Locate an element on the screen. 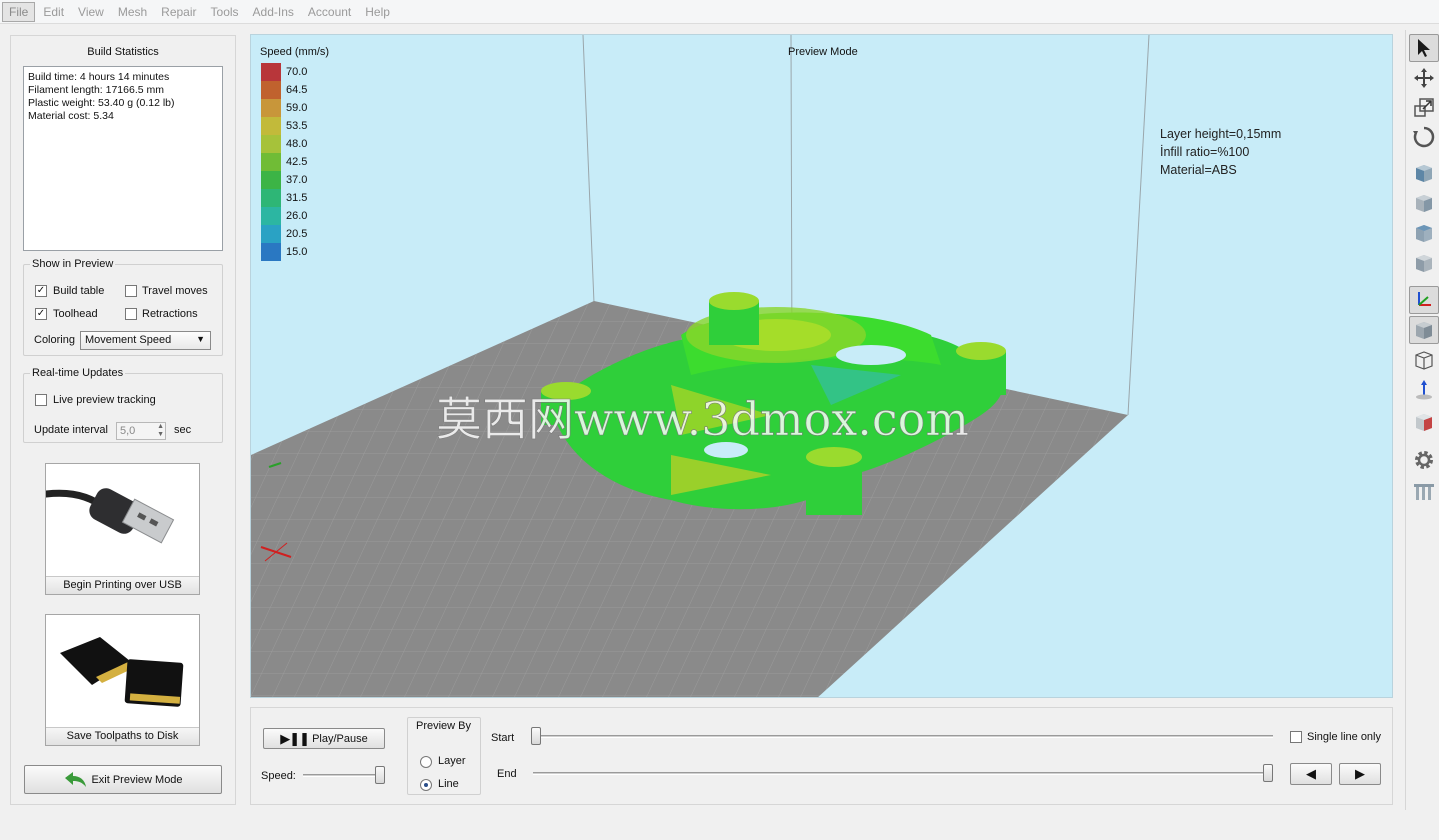 Image resolution: width=1439 pixels, height=840 pixels. arrow-right-icon: ▶ is located at coordinates (1360, 773).